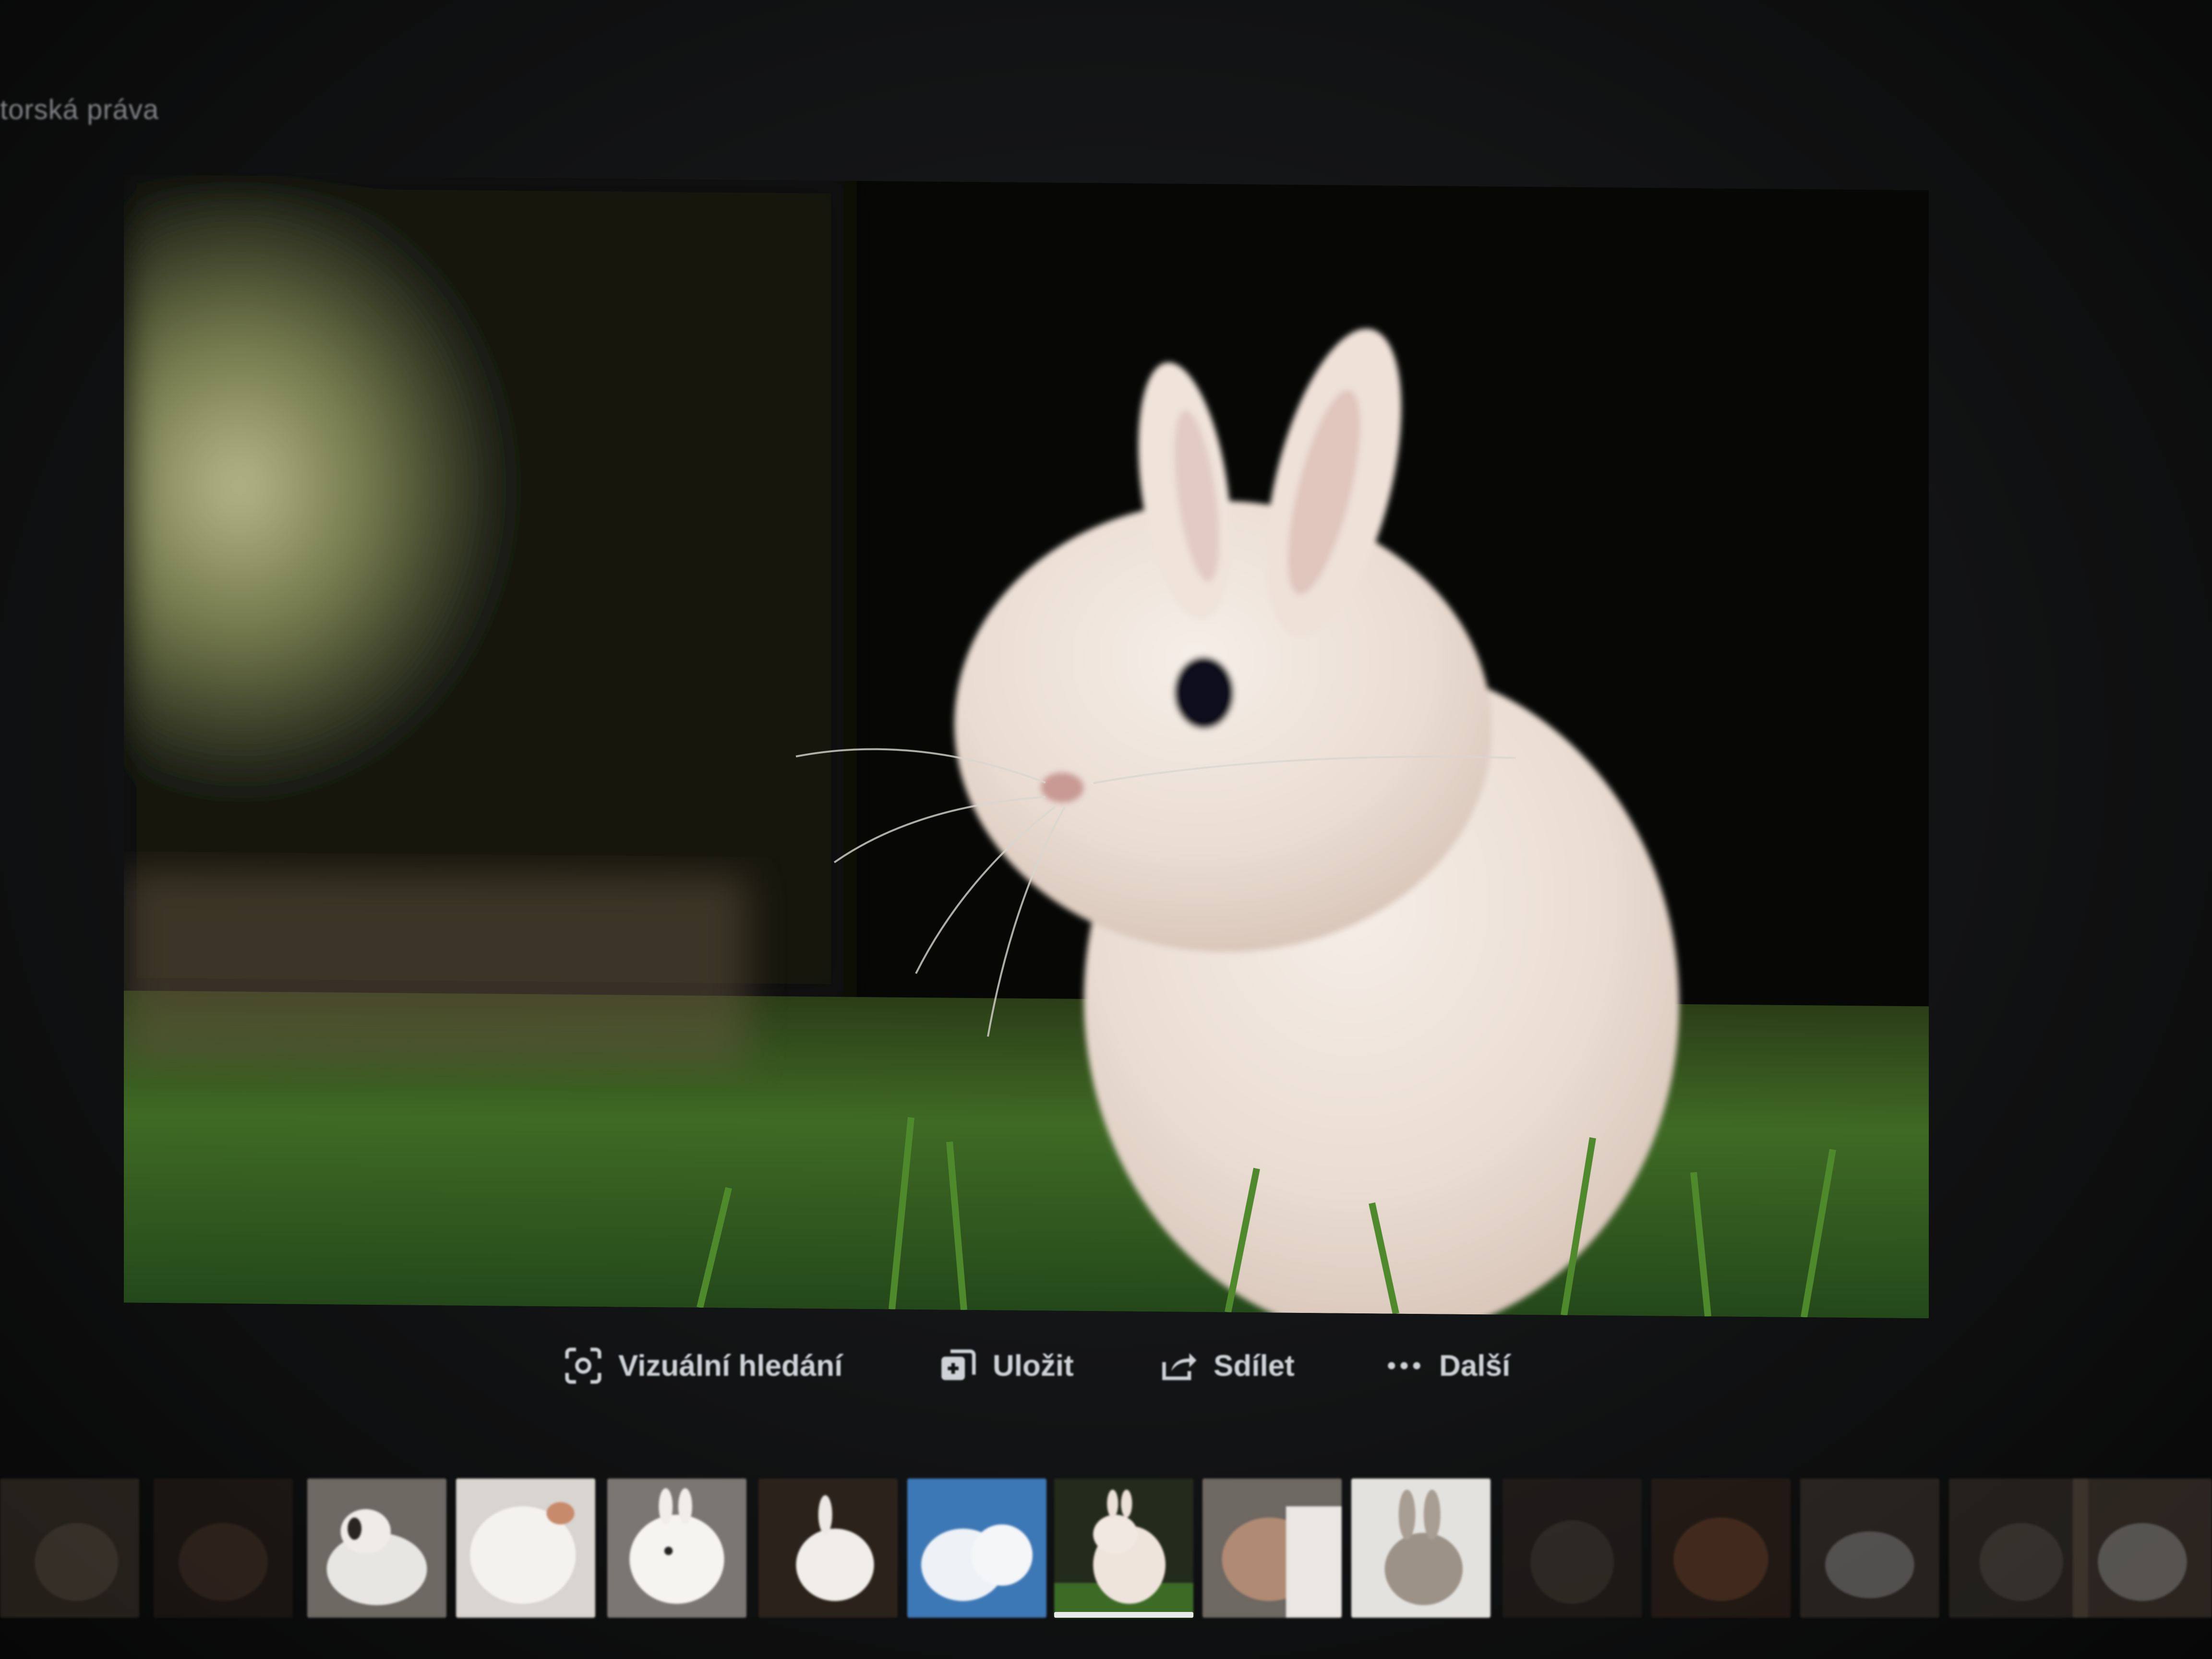  What do you see at coordinates (1123, 1549) in the screenshot?
I see `thumbnail-selected` at bounding box center [1123, 1549].